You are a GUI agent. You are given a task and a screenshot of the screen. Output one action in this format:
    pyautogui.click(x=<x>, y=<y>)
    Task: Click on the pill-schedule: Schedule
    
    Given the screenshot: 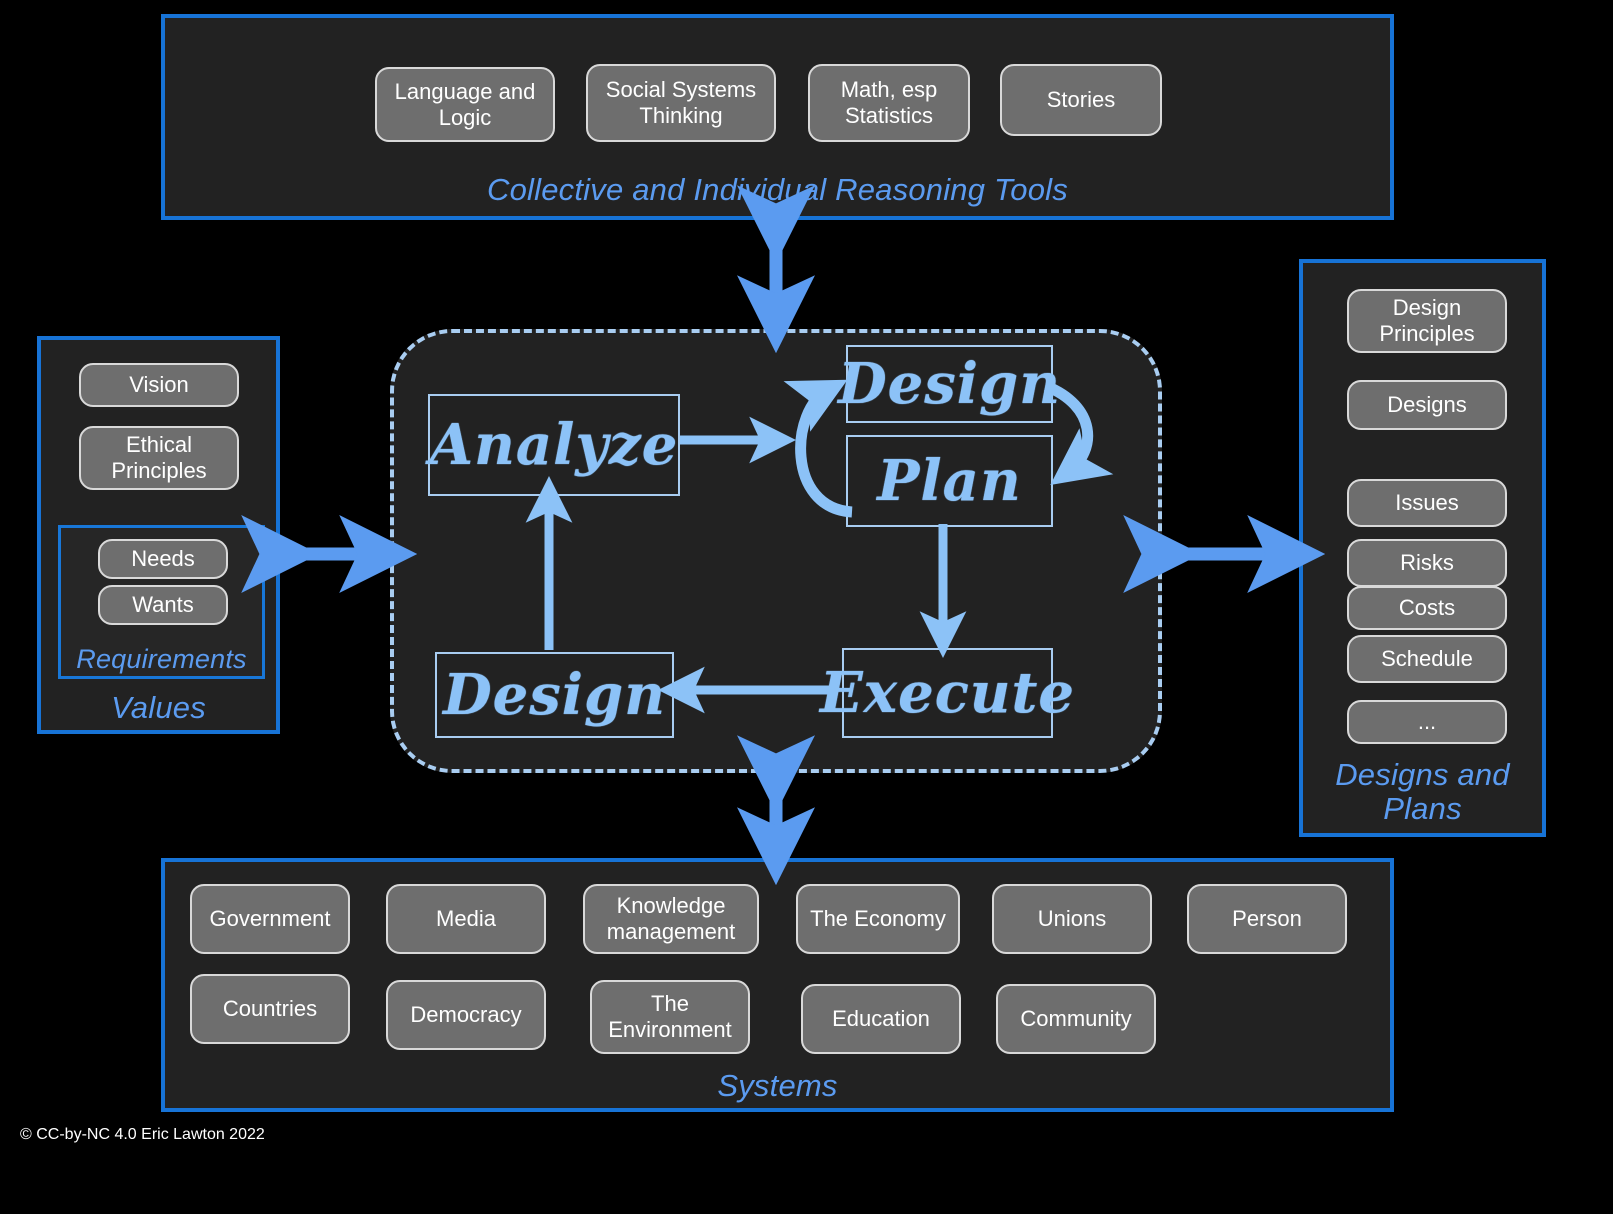 What is the action you would take?
    pyautogui.click(x=1427, y=659)
    